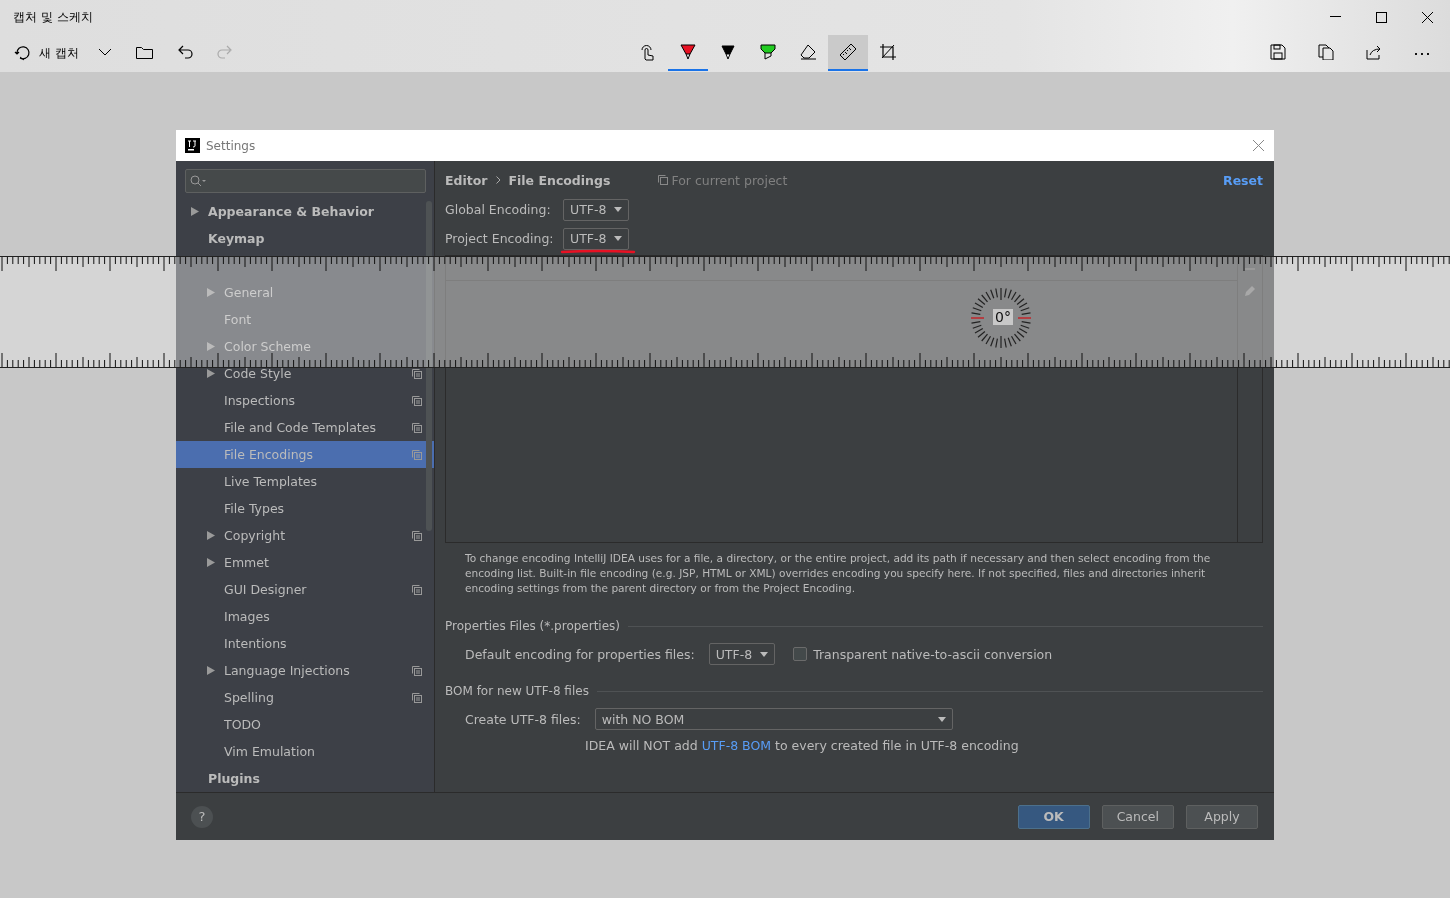 This screenshot has width=1450, height=898. What do you see at coordinates (305, 616) in the screenshot?
I see `tree-item: Images` at bounding box center [305, 616].